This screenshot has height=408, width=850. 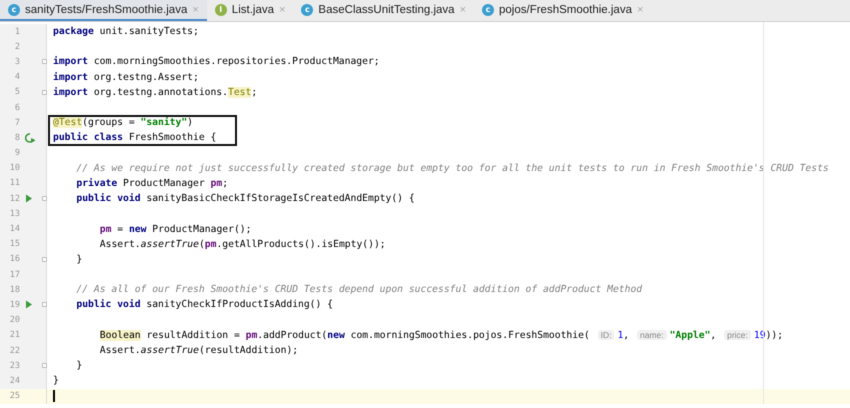 What do you see at coordinates (201, 229) in the screenshot?
I see `code-text: ProductManager();` at bounding box center [201, 229].